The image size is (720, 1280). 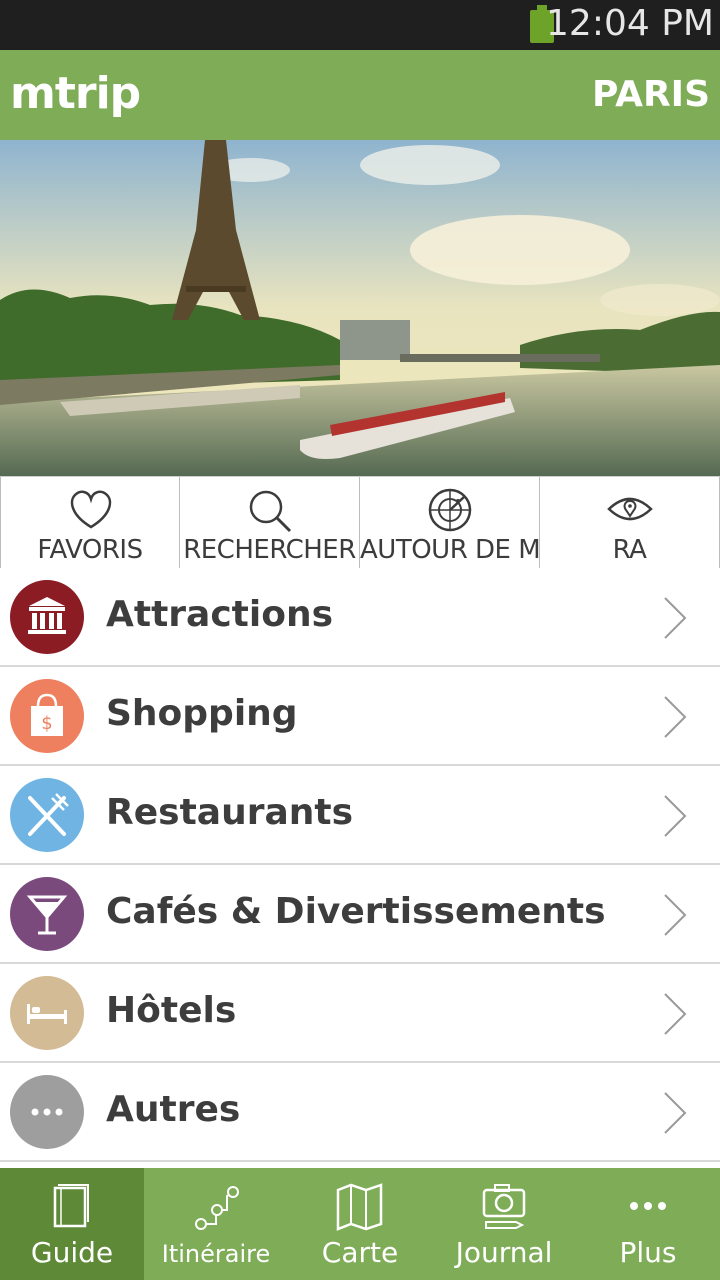 I want to click on app-bar: mtrip PARIS, so click(x=360, y=95).